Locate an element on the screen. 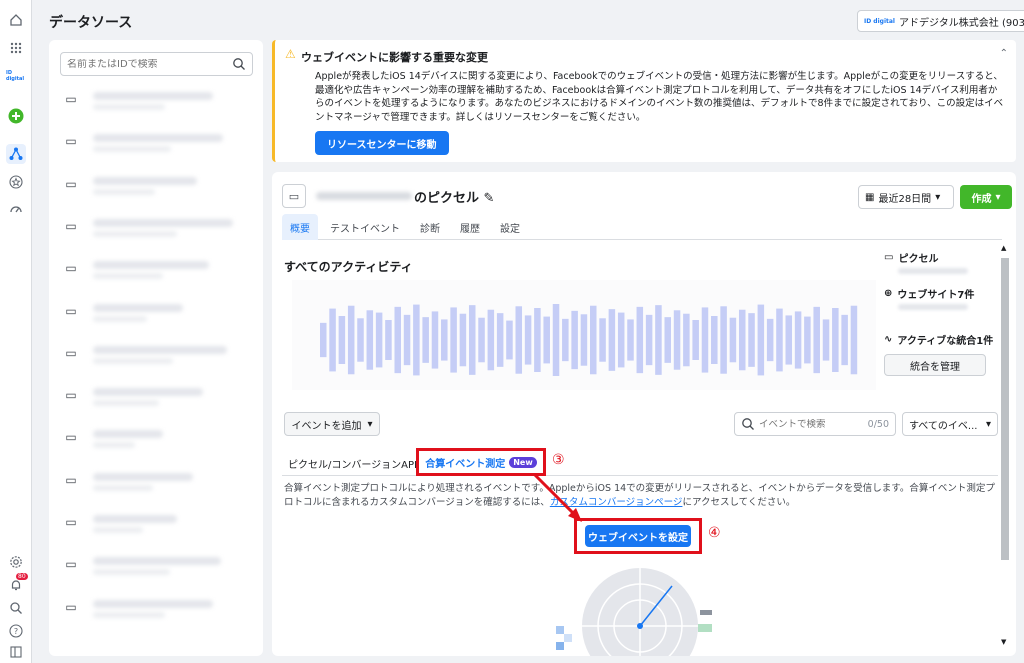 Image resolution: width=1024 pixels, height=663 pixels. help-icon: ? is located at coordinates (16, 631).